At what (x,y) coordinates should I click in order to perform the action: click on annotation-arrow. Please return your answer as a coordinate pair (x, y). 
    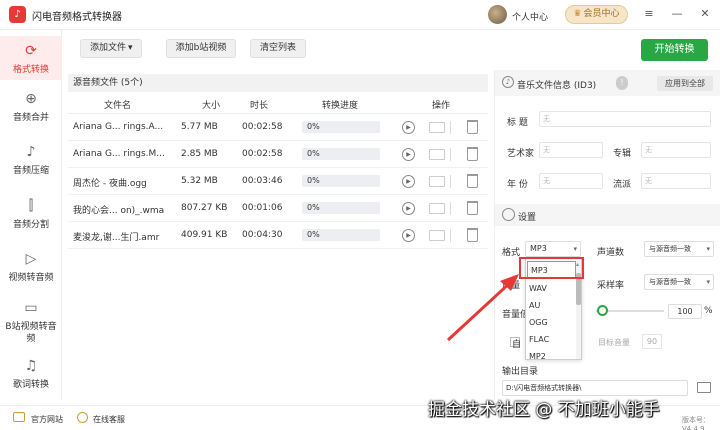
    Looking at the image, I should click on (482, 308).